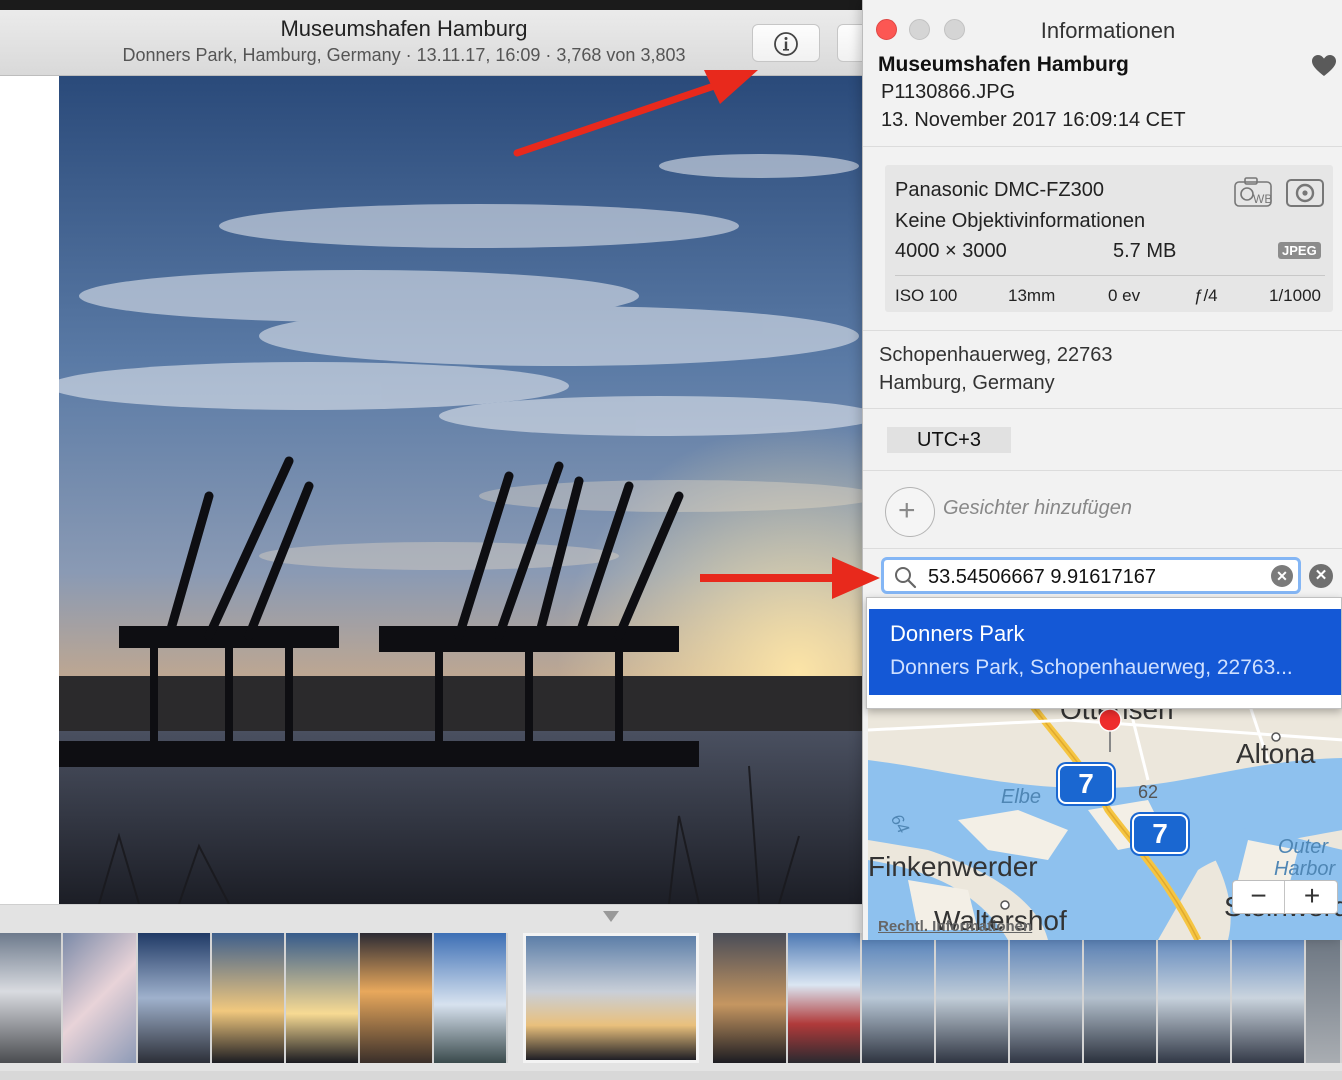 The image size is (1342, 1080). What do you see at coordinates (1305, 869) in the screenshot?
I see `map-label: Harbor` at bounding box center [1305, 869].